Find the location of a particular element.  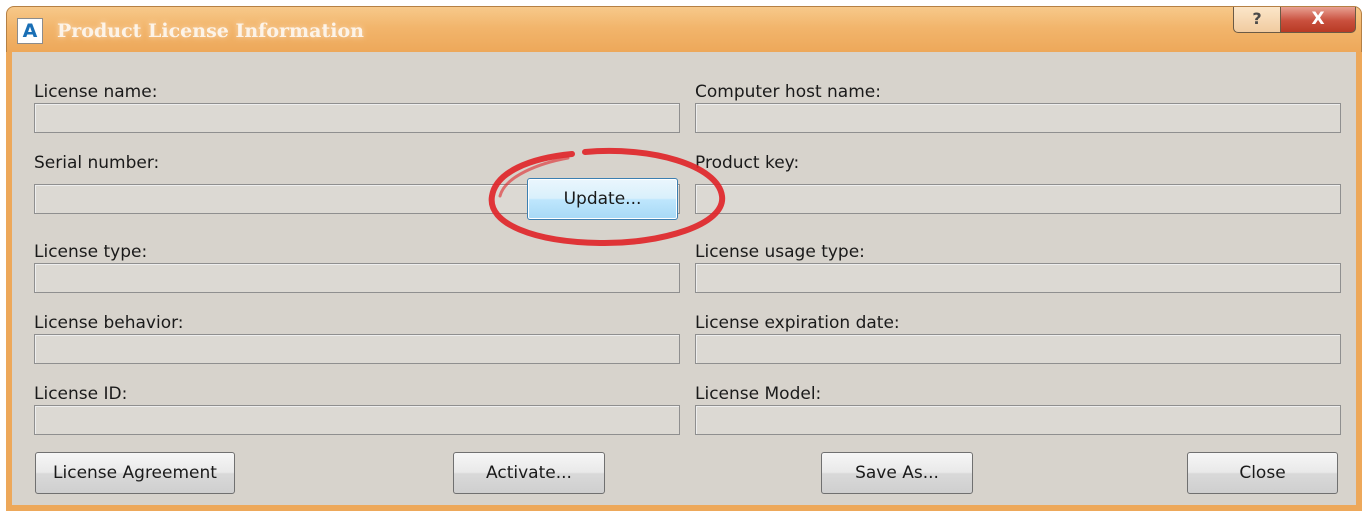

product-key-label: Product key: is located at coordinates (747, 163).